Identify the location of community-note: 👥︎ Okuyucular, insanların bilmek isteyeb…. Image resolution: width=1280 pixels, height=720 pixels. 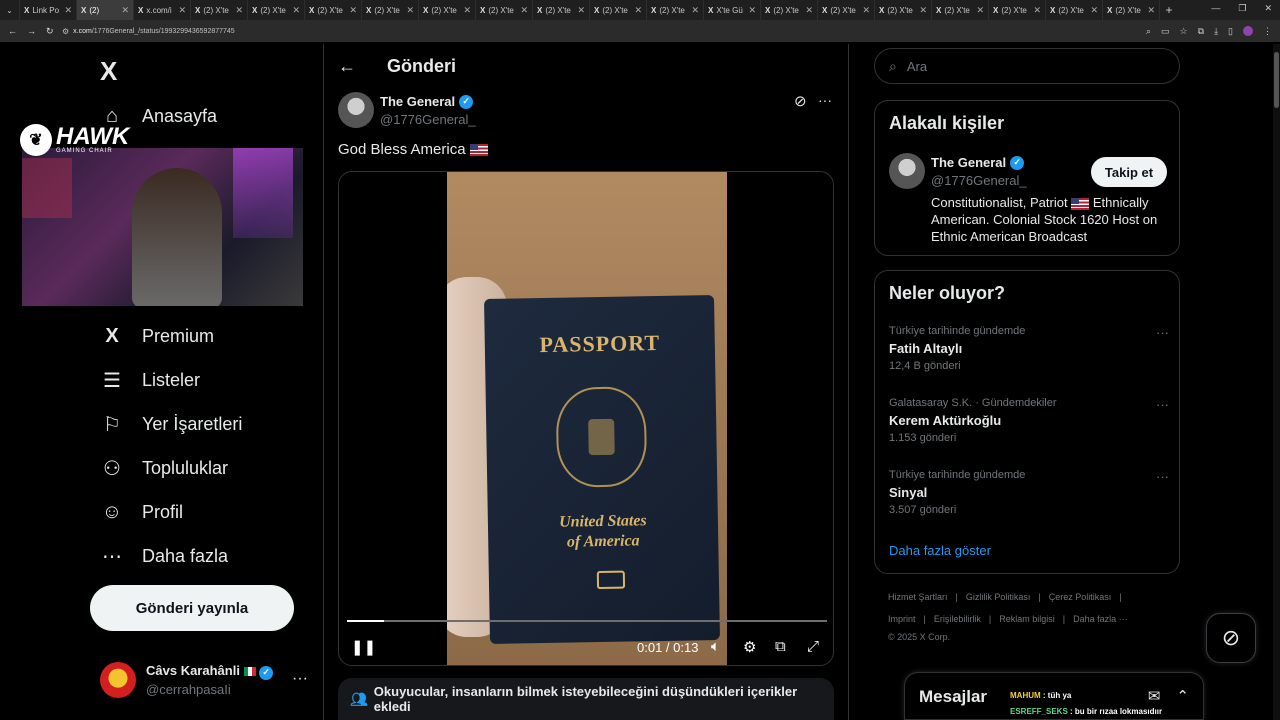
(586, 699).